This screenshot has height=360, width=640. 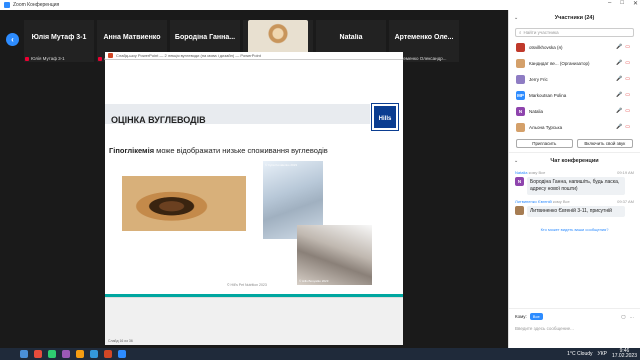 What do you see at coordinates (574, 79) in the screenshot?
I see `list-item: Jerry Fric 🎤 ▭` at bounding box center [574, 79].